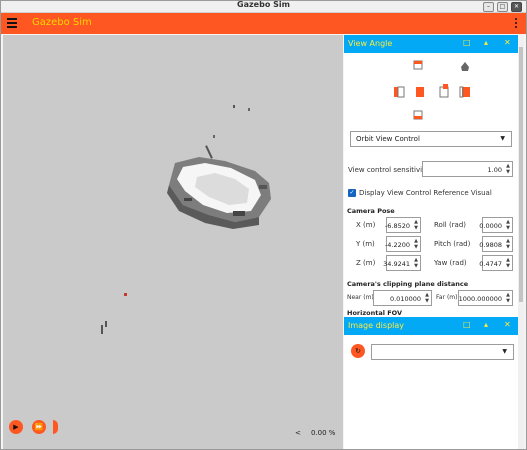 The height and width of the screenshot is (450, 527). Describe the element at coordinates (399, 92) in the screenshot. I see `view-left-icon` at that location.